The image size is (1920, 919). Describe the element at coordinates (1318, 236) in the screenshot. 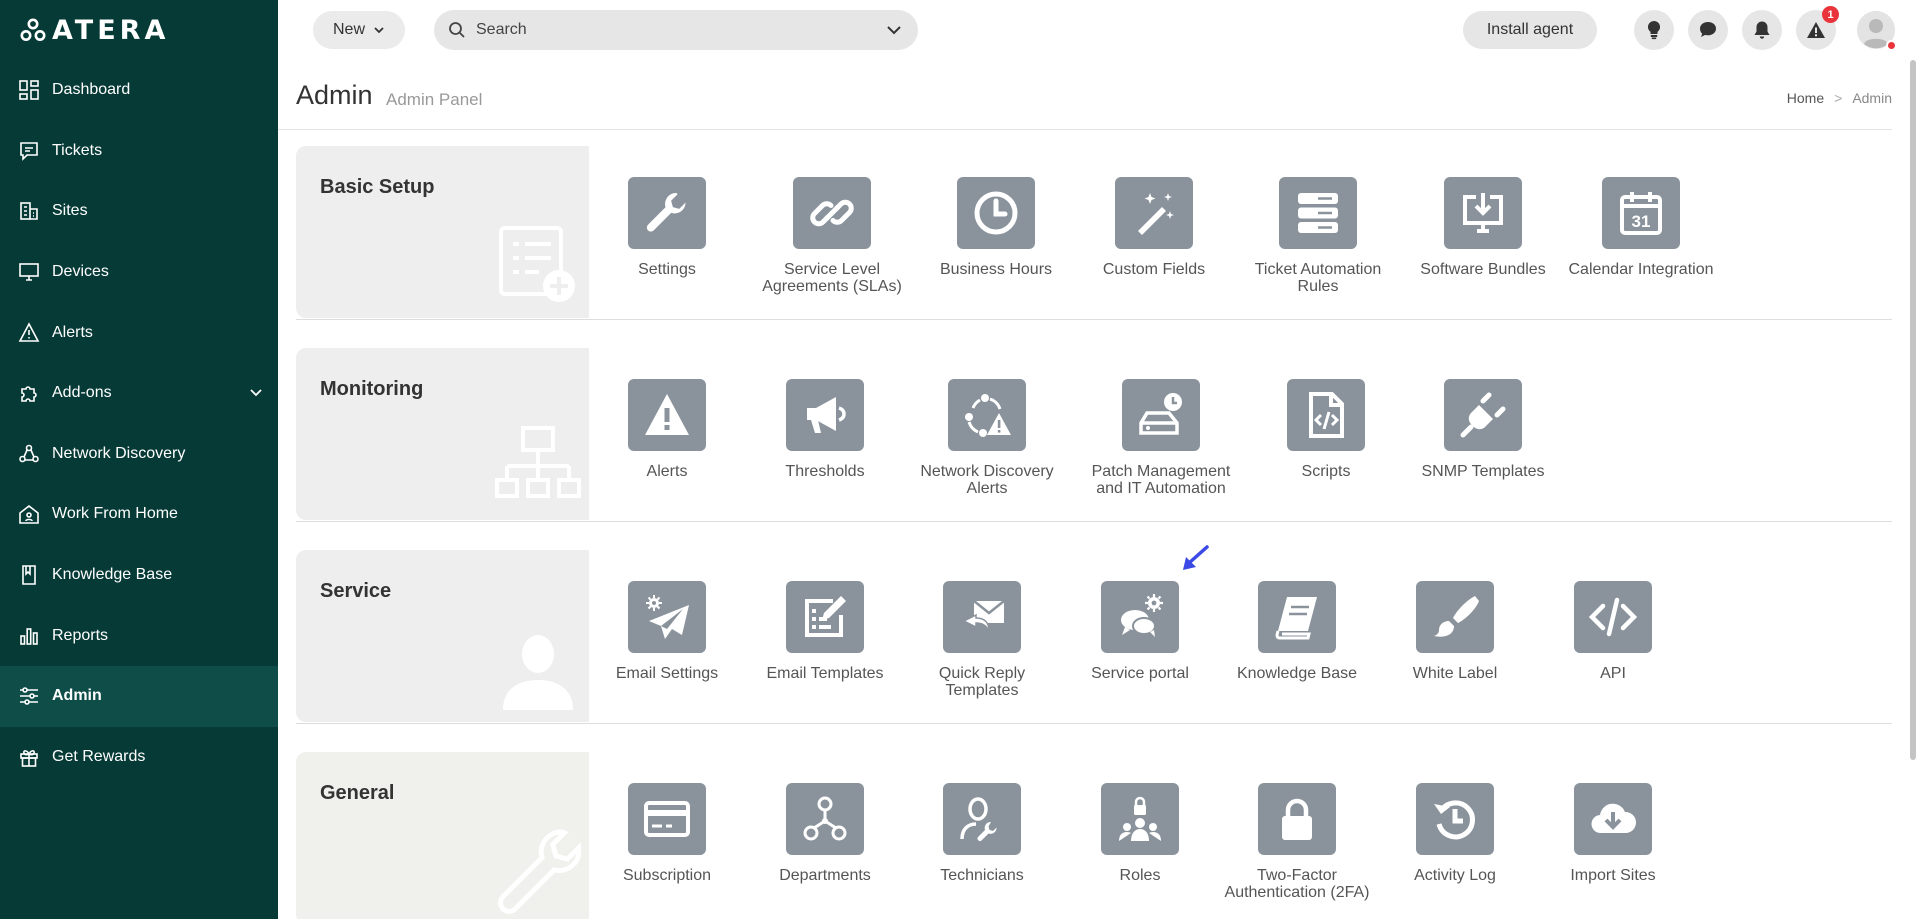

I see `tile-ticket-automation-rules: Ticket Automation Rules` at that location.